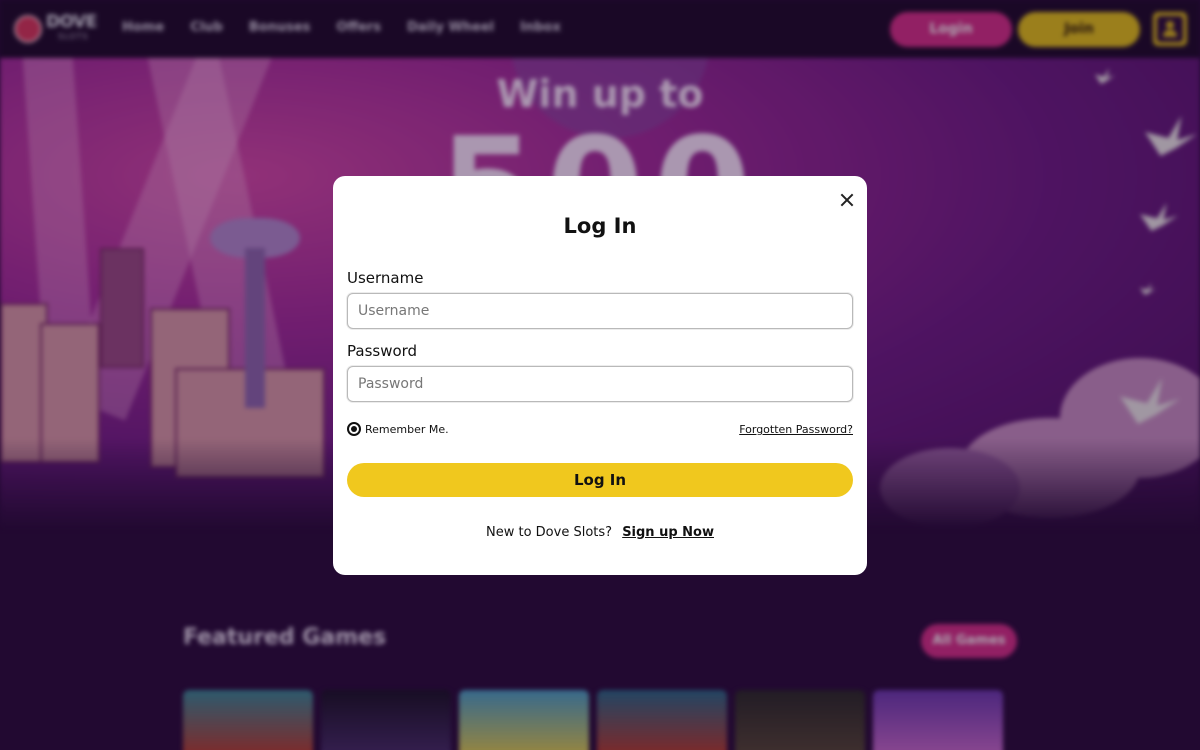 The width and height of the screenshot is (1200, 750). Describe the element at coordinates (407, 429) in the screenshot. I see `remember-me-label: Remember Me.` at that location.